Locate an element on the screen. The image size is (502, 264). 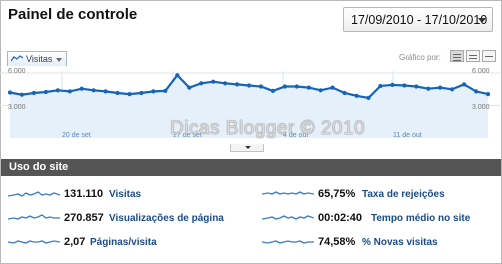
stat-value: 270.857 is located at coordinates (84, 218).